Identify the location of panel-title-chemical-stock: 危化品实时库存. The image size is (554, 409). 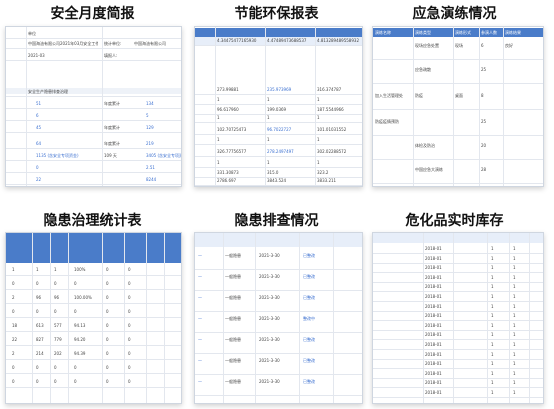
(454, 221).